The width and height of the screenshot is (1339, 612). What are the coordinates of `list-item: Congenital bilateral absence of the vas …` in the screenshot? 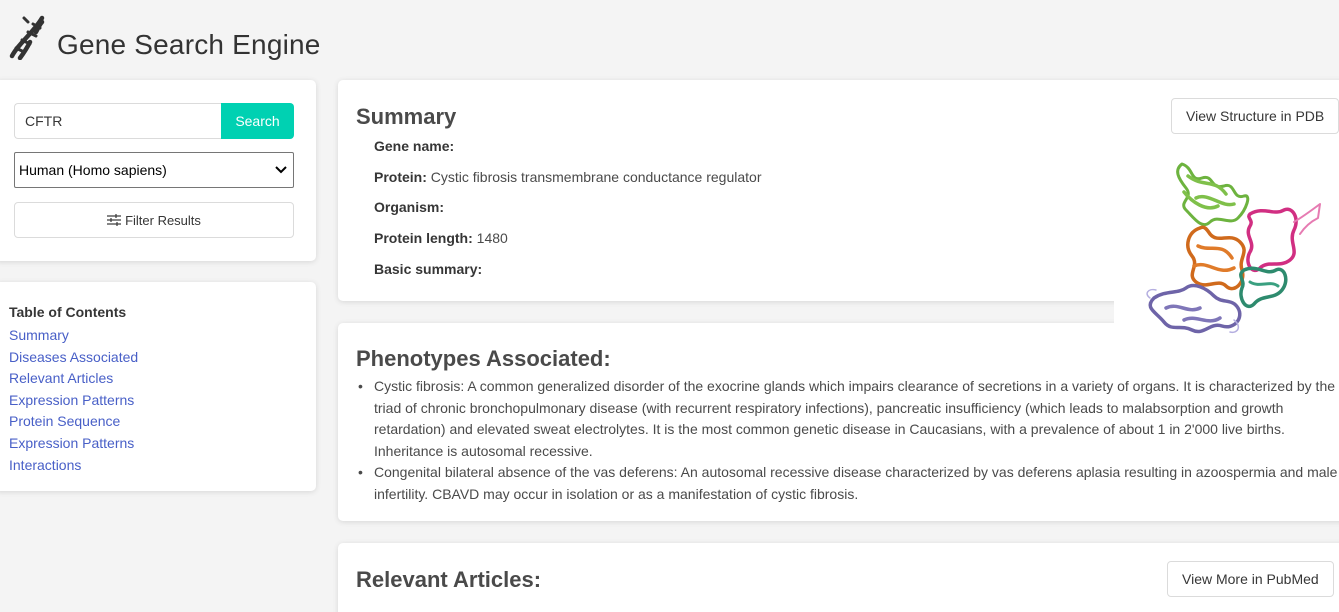 It's located at (848, 483).